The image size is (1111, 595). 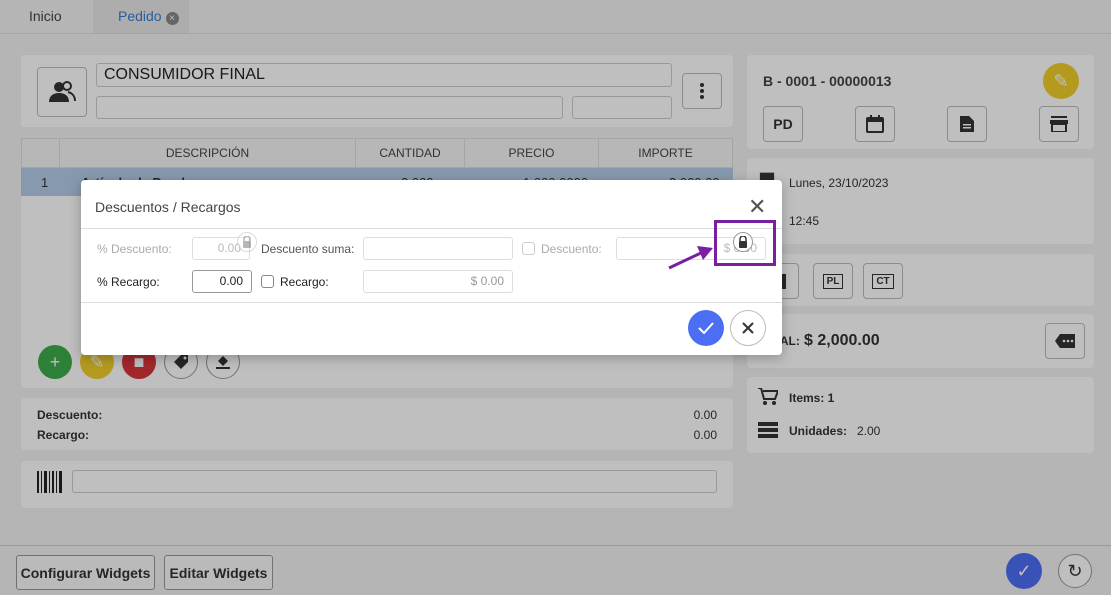 What do you see at coordinates (571, 249) in the screenshot?
I see `descuento-label: Descuento:` at bounding box center [571, 249].